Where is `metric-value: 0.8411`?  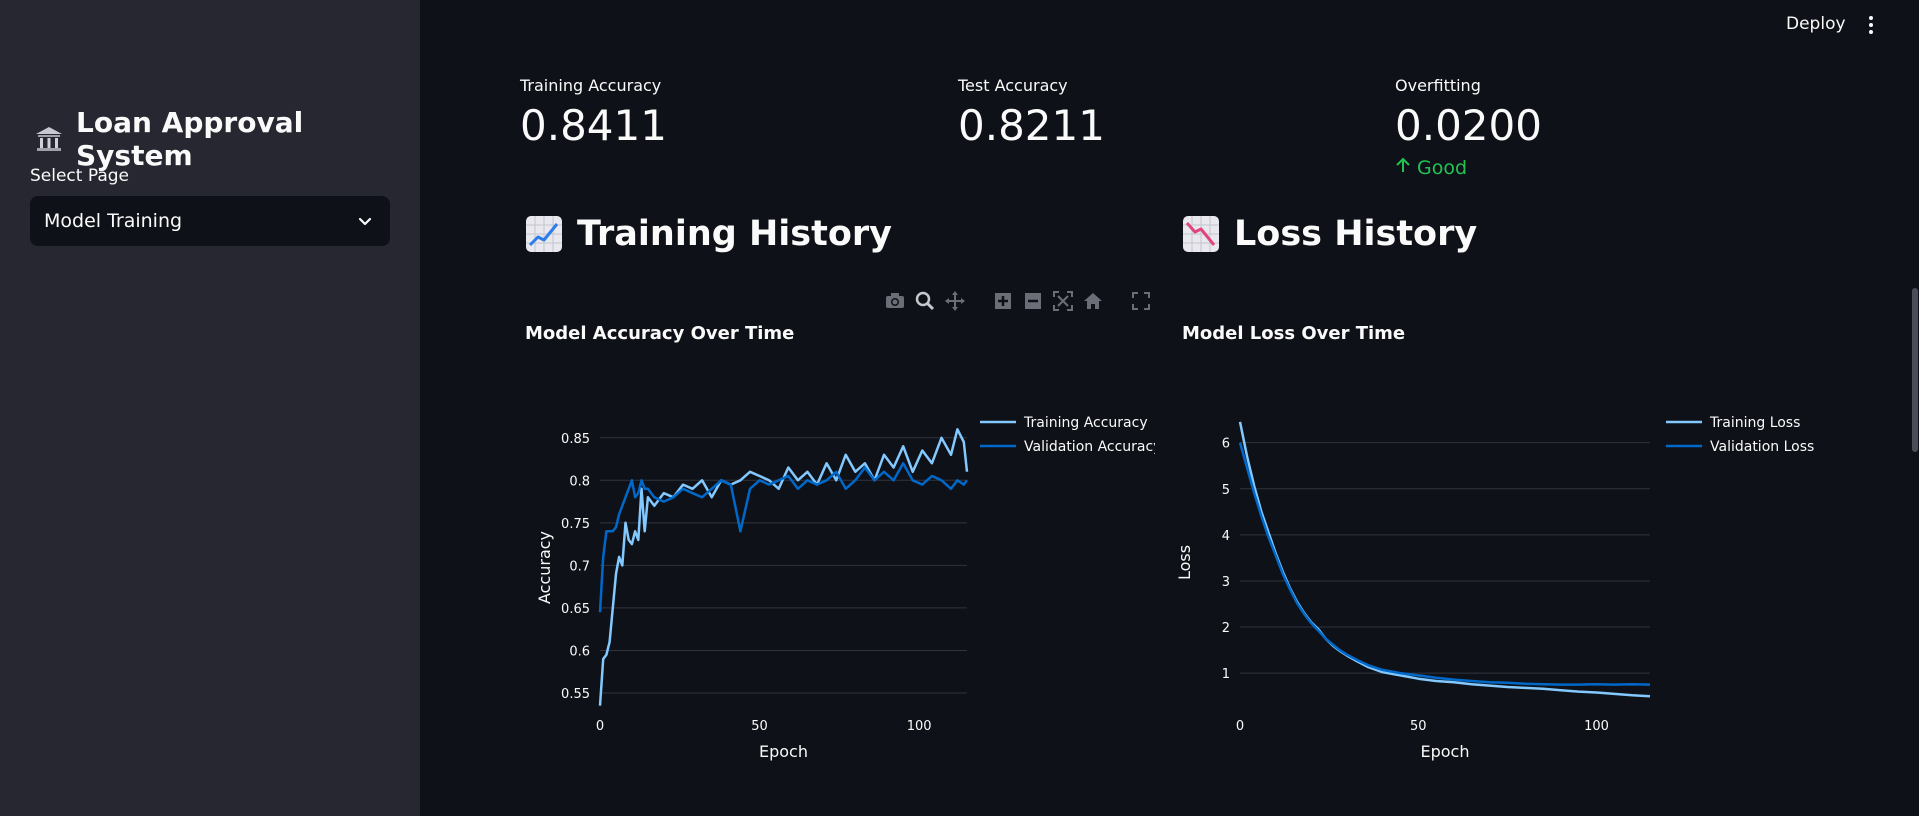
metric-value: 0.8411 is located at coordinates (593, 125).